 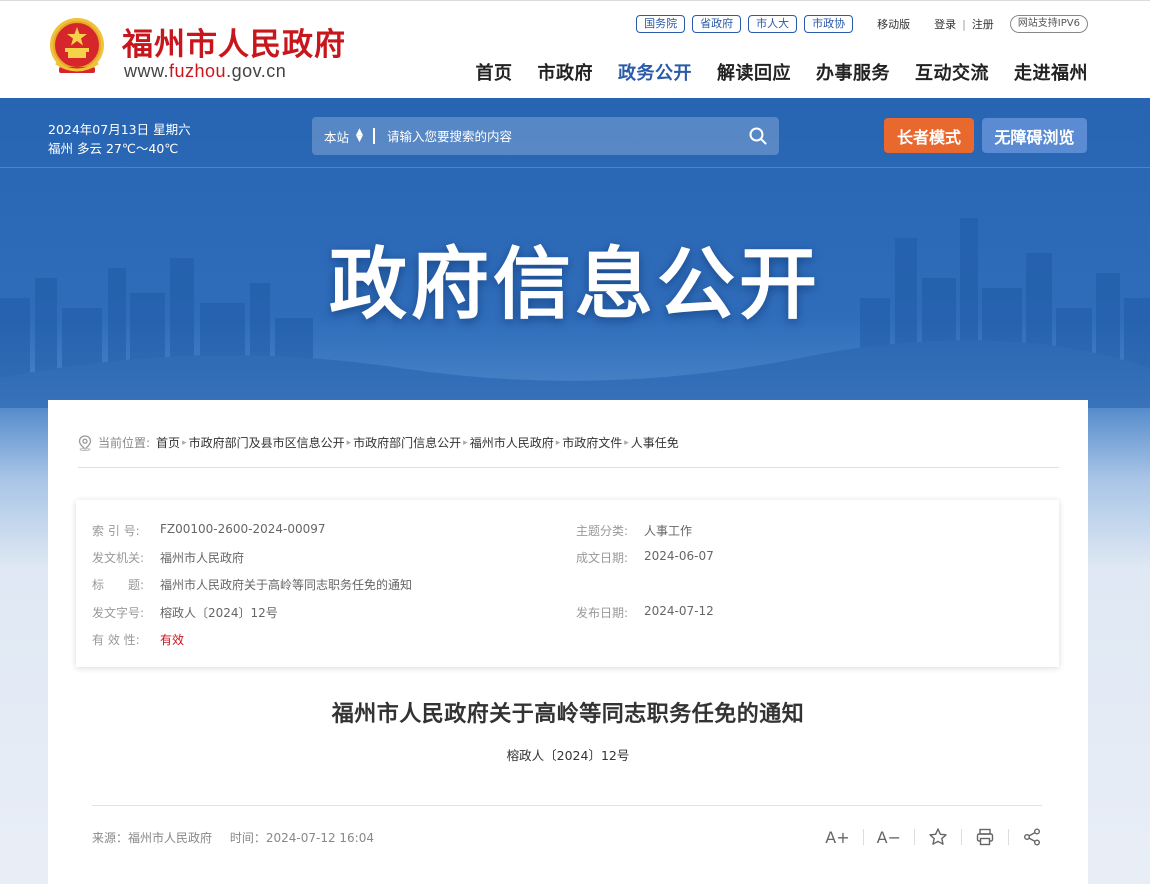 What do you see at coordinates (893, 24) in the screenshot?
I see `mobile-version-link: 移动版` at bounding box center [893, 24].